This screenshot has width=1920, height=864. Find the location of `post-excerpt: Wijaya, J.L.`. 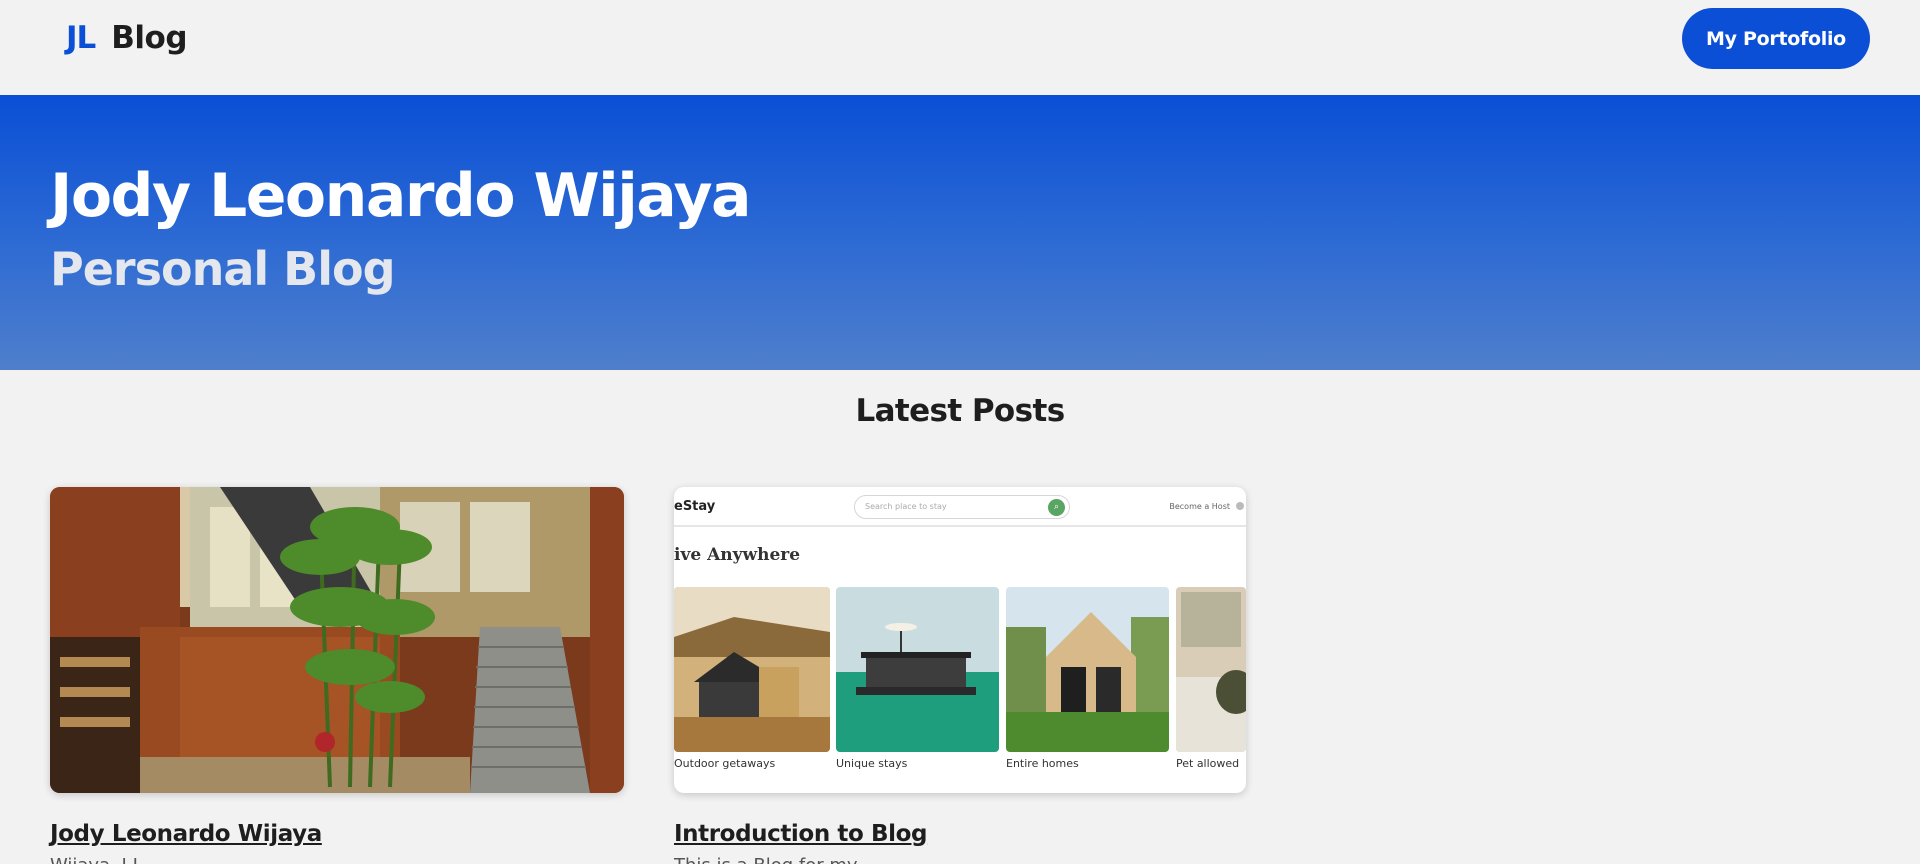

post-excerpt: Wijaya, J.L. is located at coordinates (337, 859).